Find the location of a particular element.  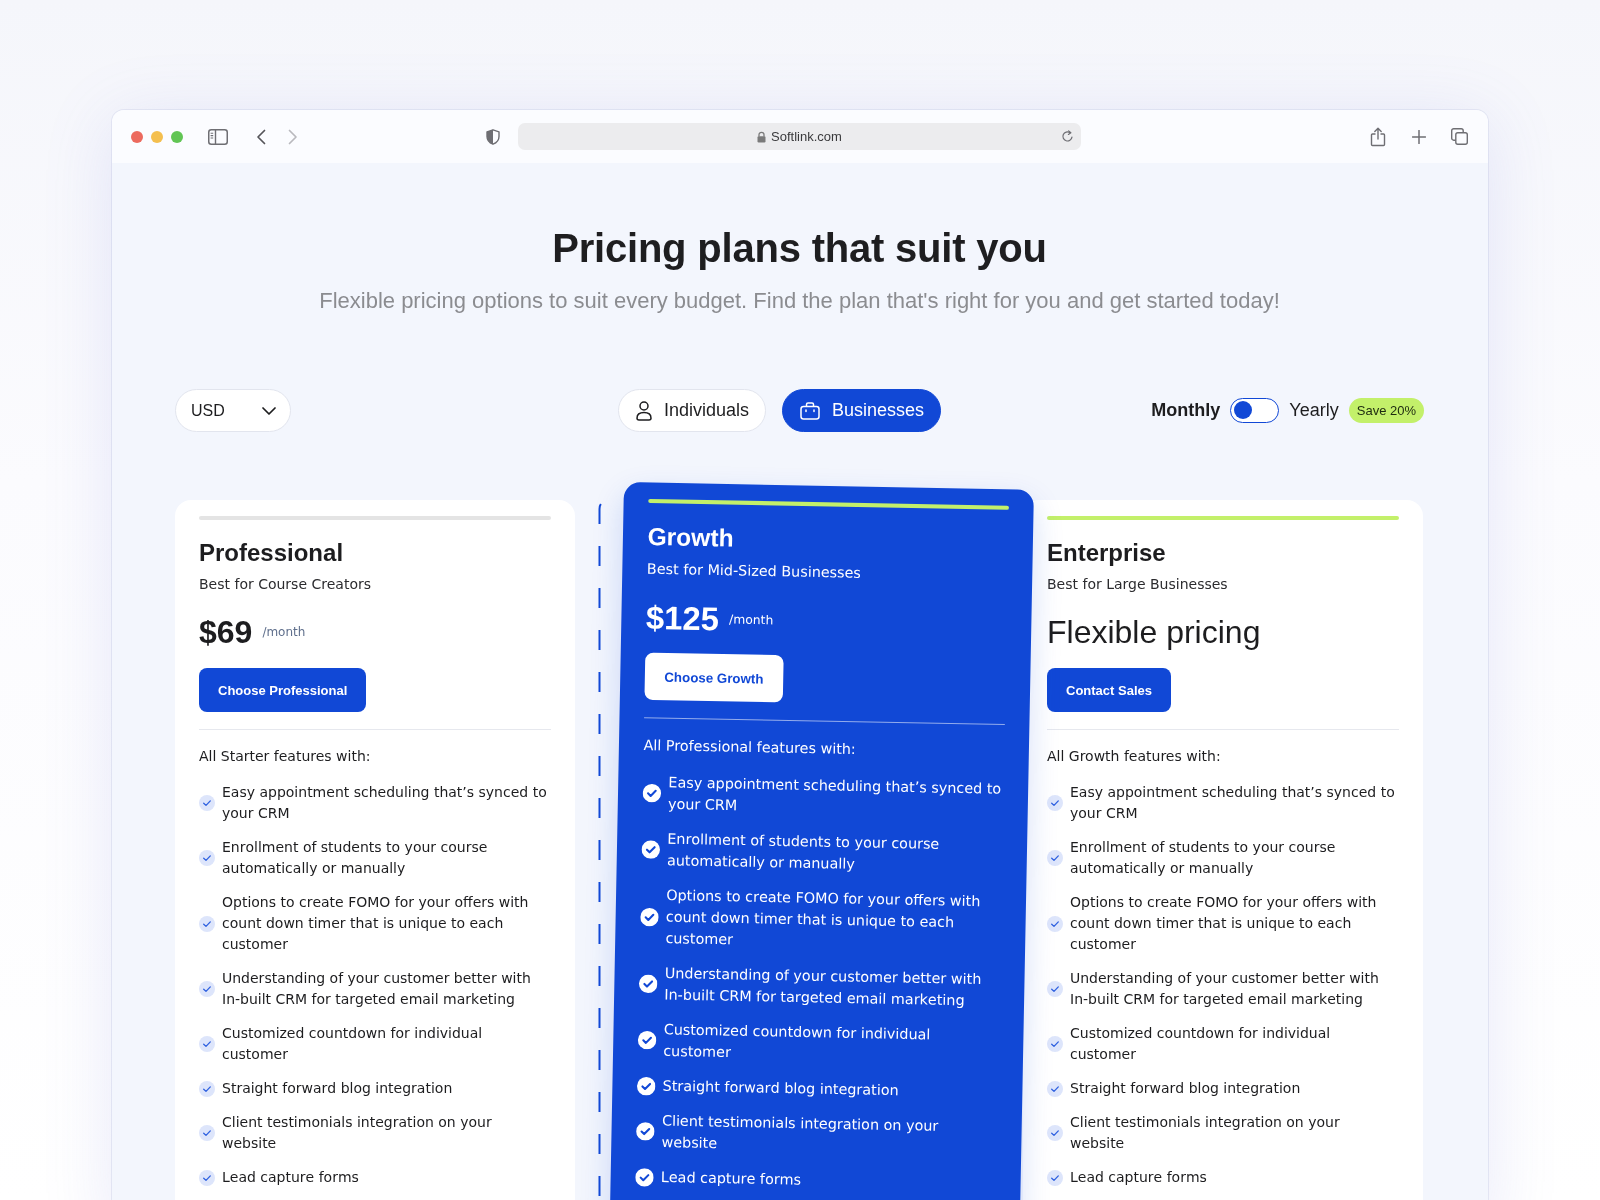

currency-dropdown: USD is located at coordinates (233, 410).